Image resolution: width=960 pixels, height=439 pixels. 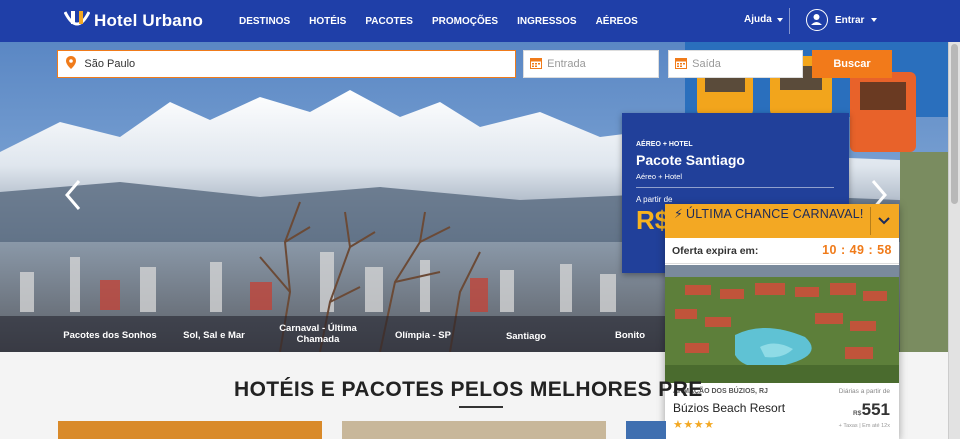 What do you see at coordinates (774, 214) in the screenshot?
I see `deal-headline: ÚLTIMA CHANCE CARNAVAL!` at bounding box center [774, 214].